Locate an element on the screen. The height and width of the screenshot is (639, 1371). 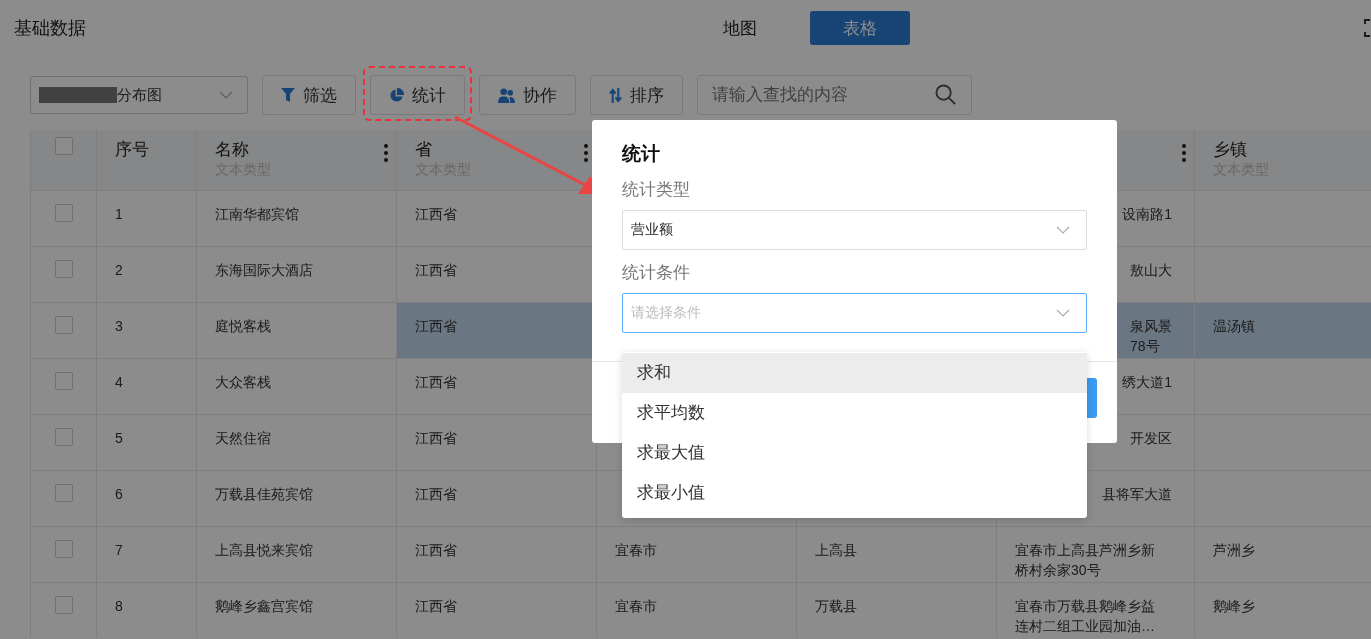
sort-button: 排序 is located at coordinates (636, 95).